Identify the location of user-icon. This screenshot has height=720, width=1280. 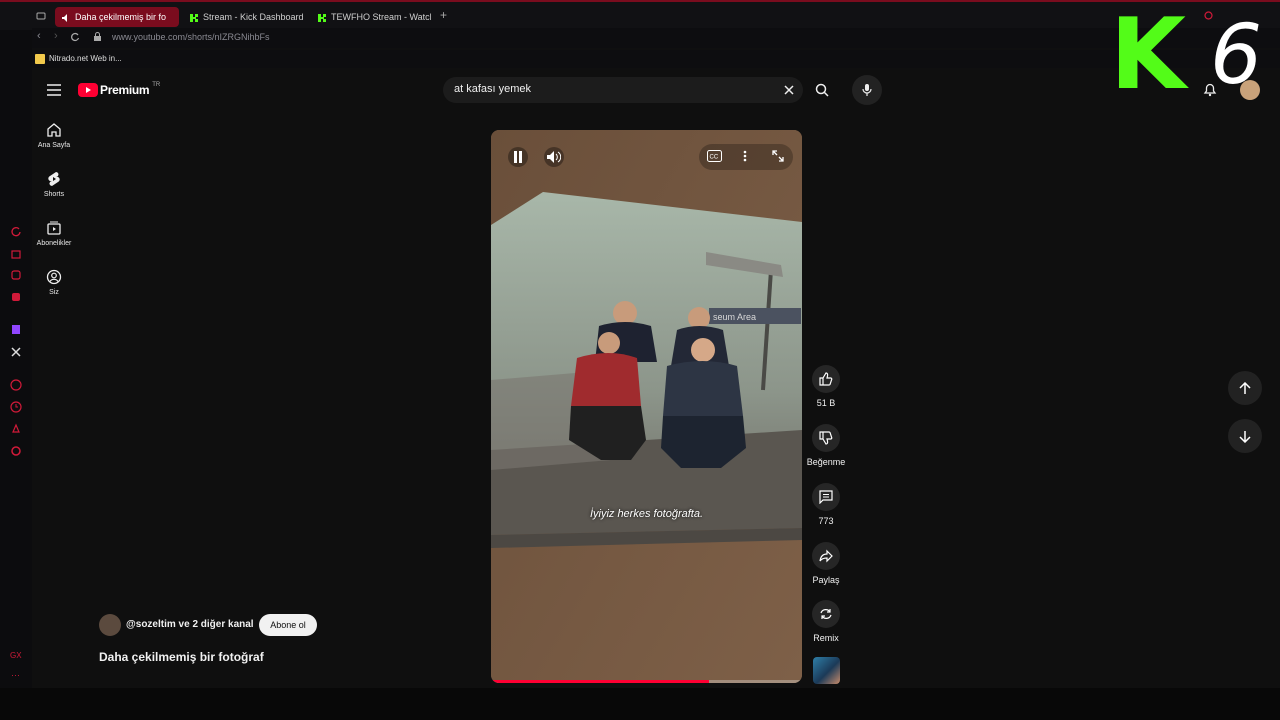
(54, 277).